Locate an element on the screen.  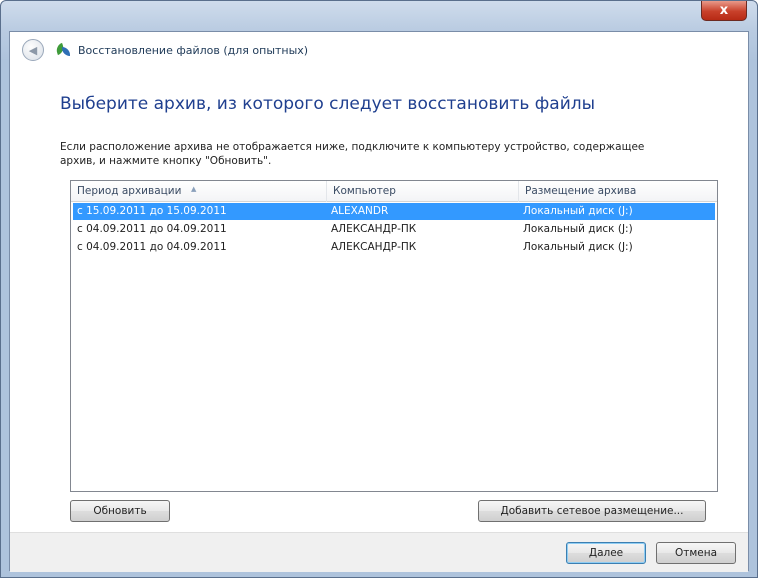
column-header-computer: Компьютер is located at coordinates (423, 191).